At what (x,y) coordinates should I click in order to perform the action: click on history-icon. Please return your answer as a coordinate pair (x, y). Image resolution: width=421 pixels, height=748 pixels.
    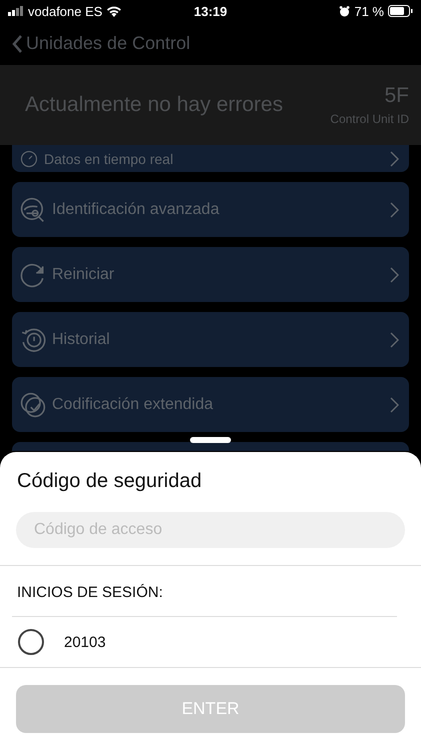
    Looking at the image, I should click on (33, 339).